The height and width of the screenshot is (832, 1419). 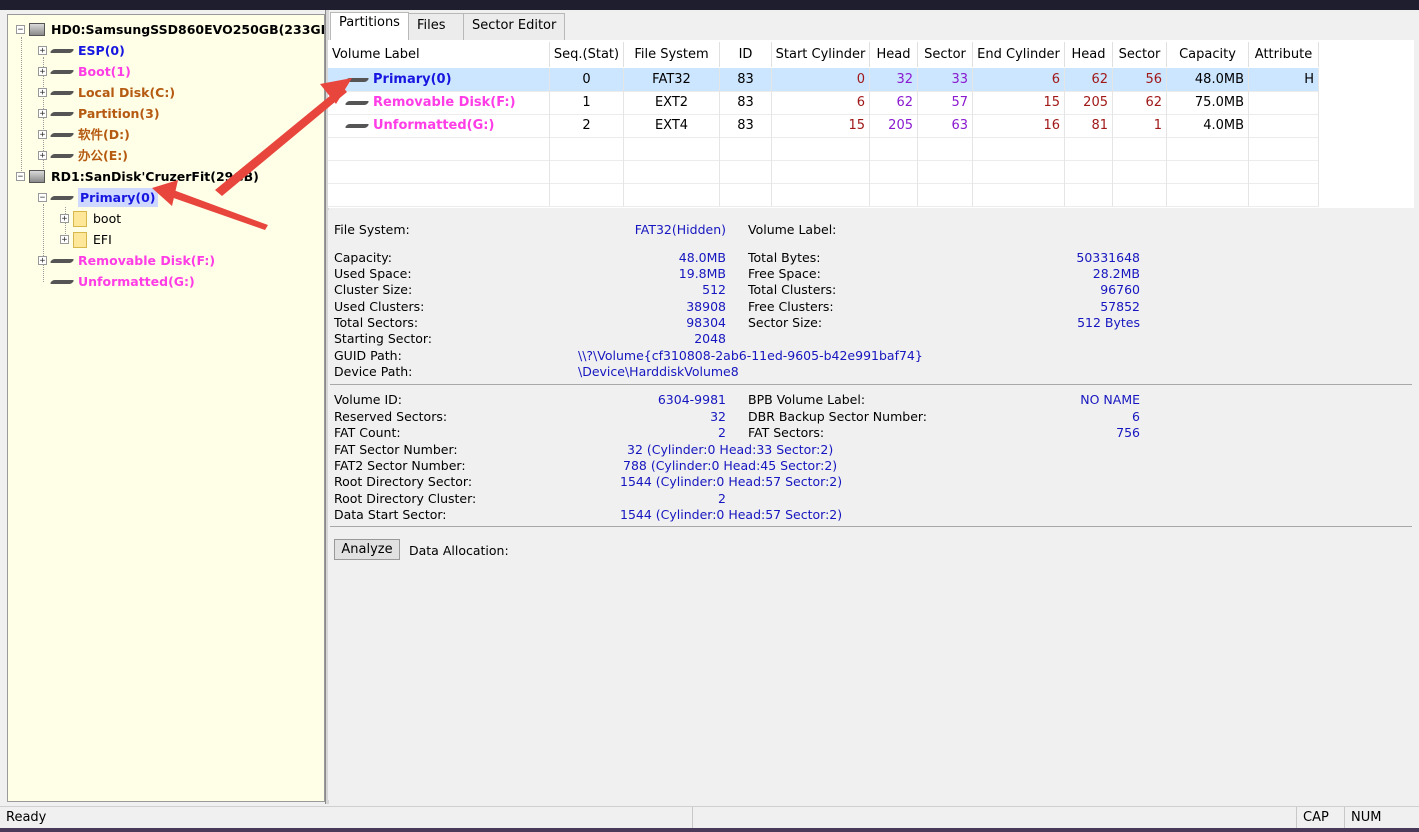 I want to click on col-start-cylinder: Start Cylinder, so click(x=821, y=54).